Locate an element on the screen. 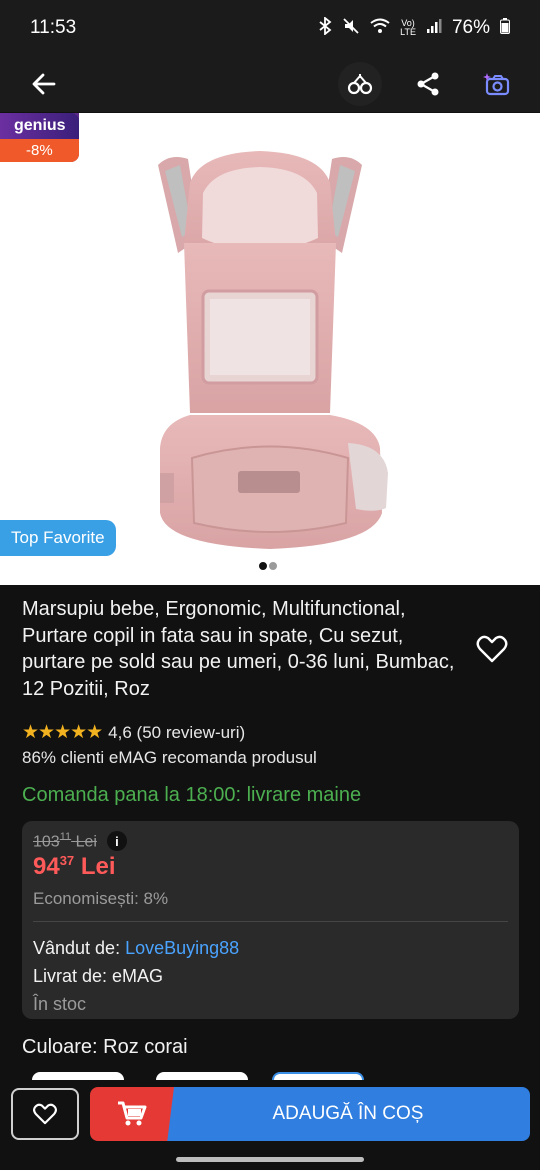 Image resolution: width=540 pixels, height=1170 pixels. status-bar: 11:53 Vo) LTE 76% is located at coordinates (270, 28).